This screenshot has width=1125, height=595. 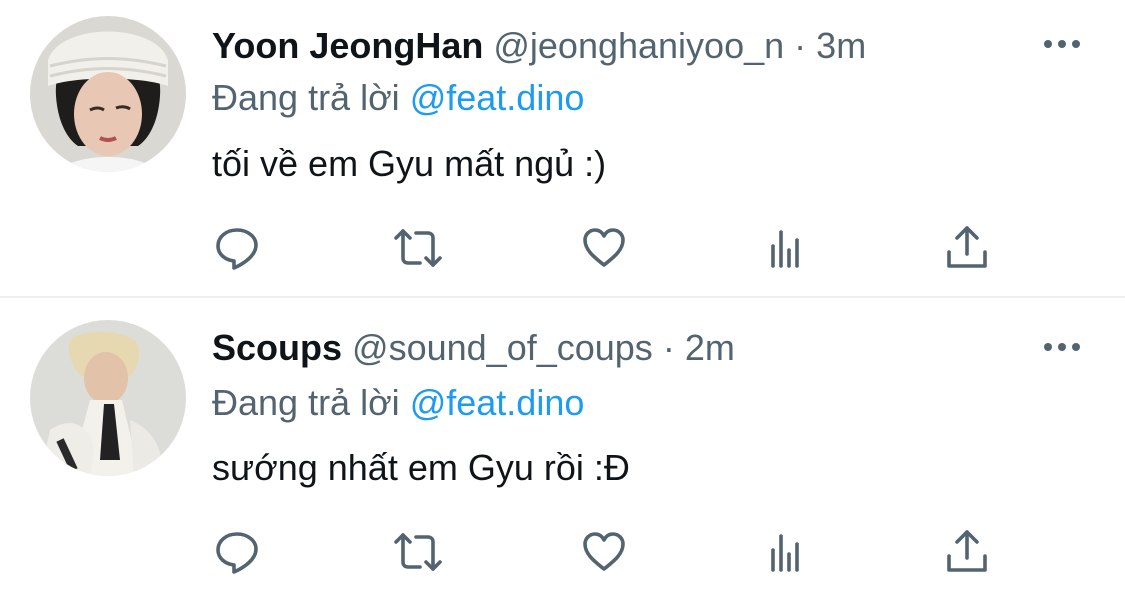 I want to click on tweet-text: tối về em Gyu mất ngủ :), so click(x=409, y=163).